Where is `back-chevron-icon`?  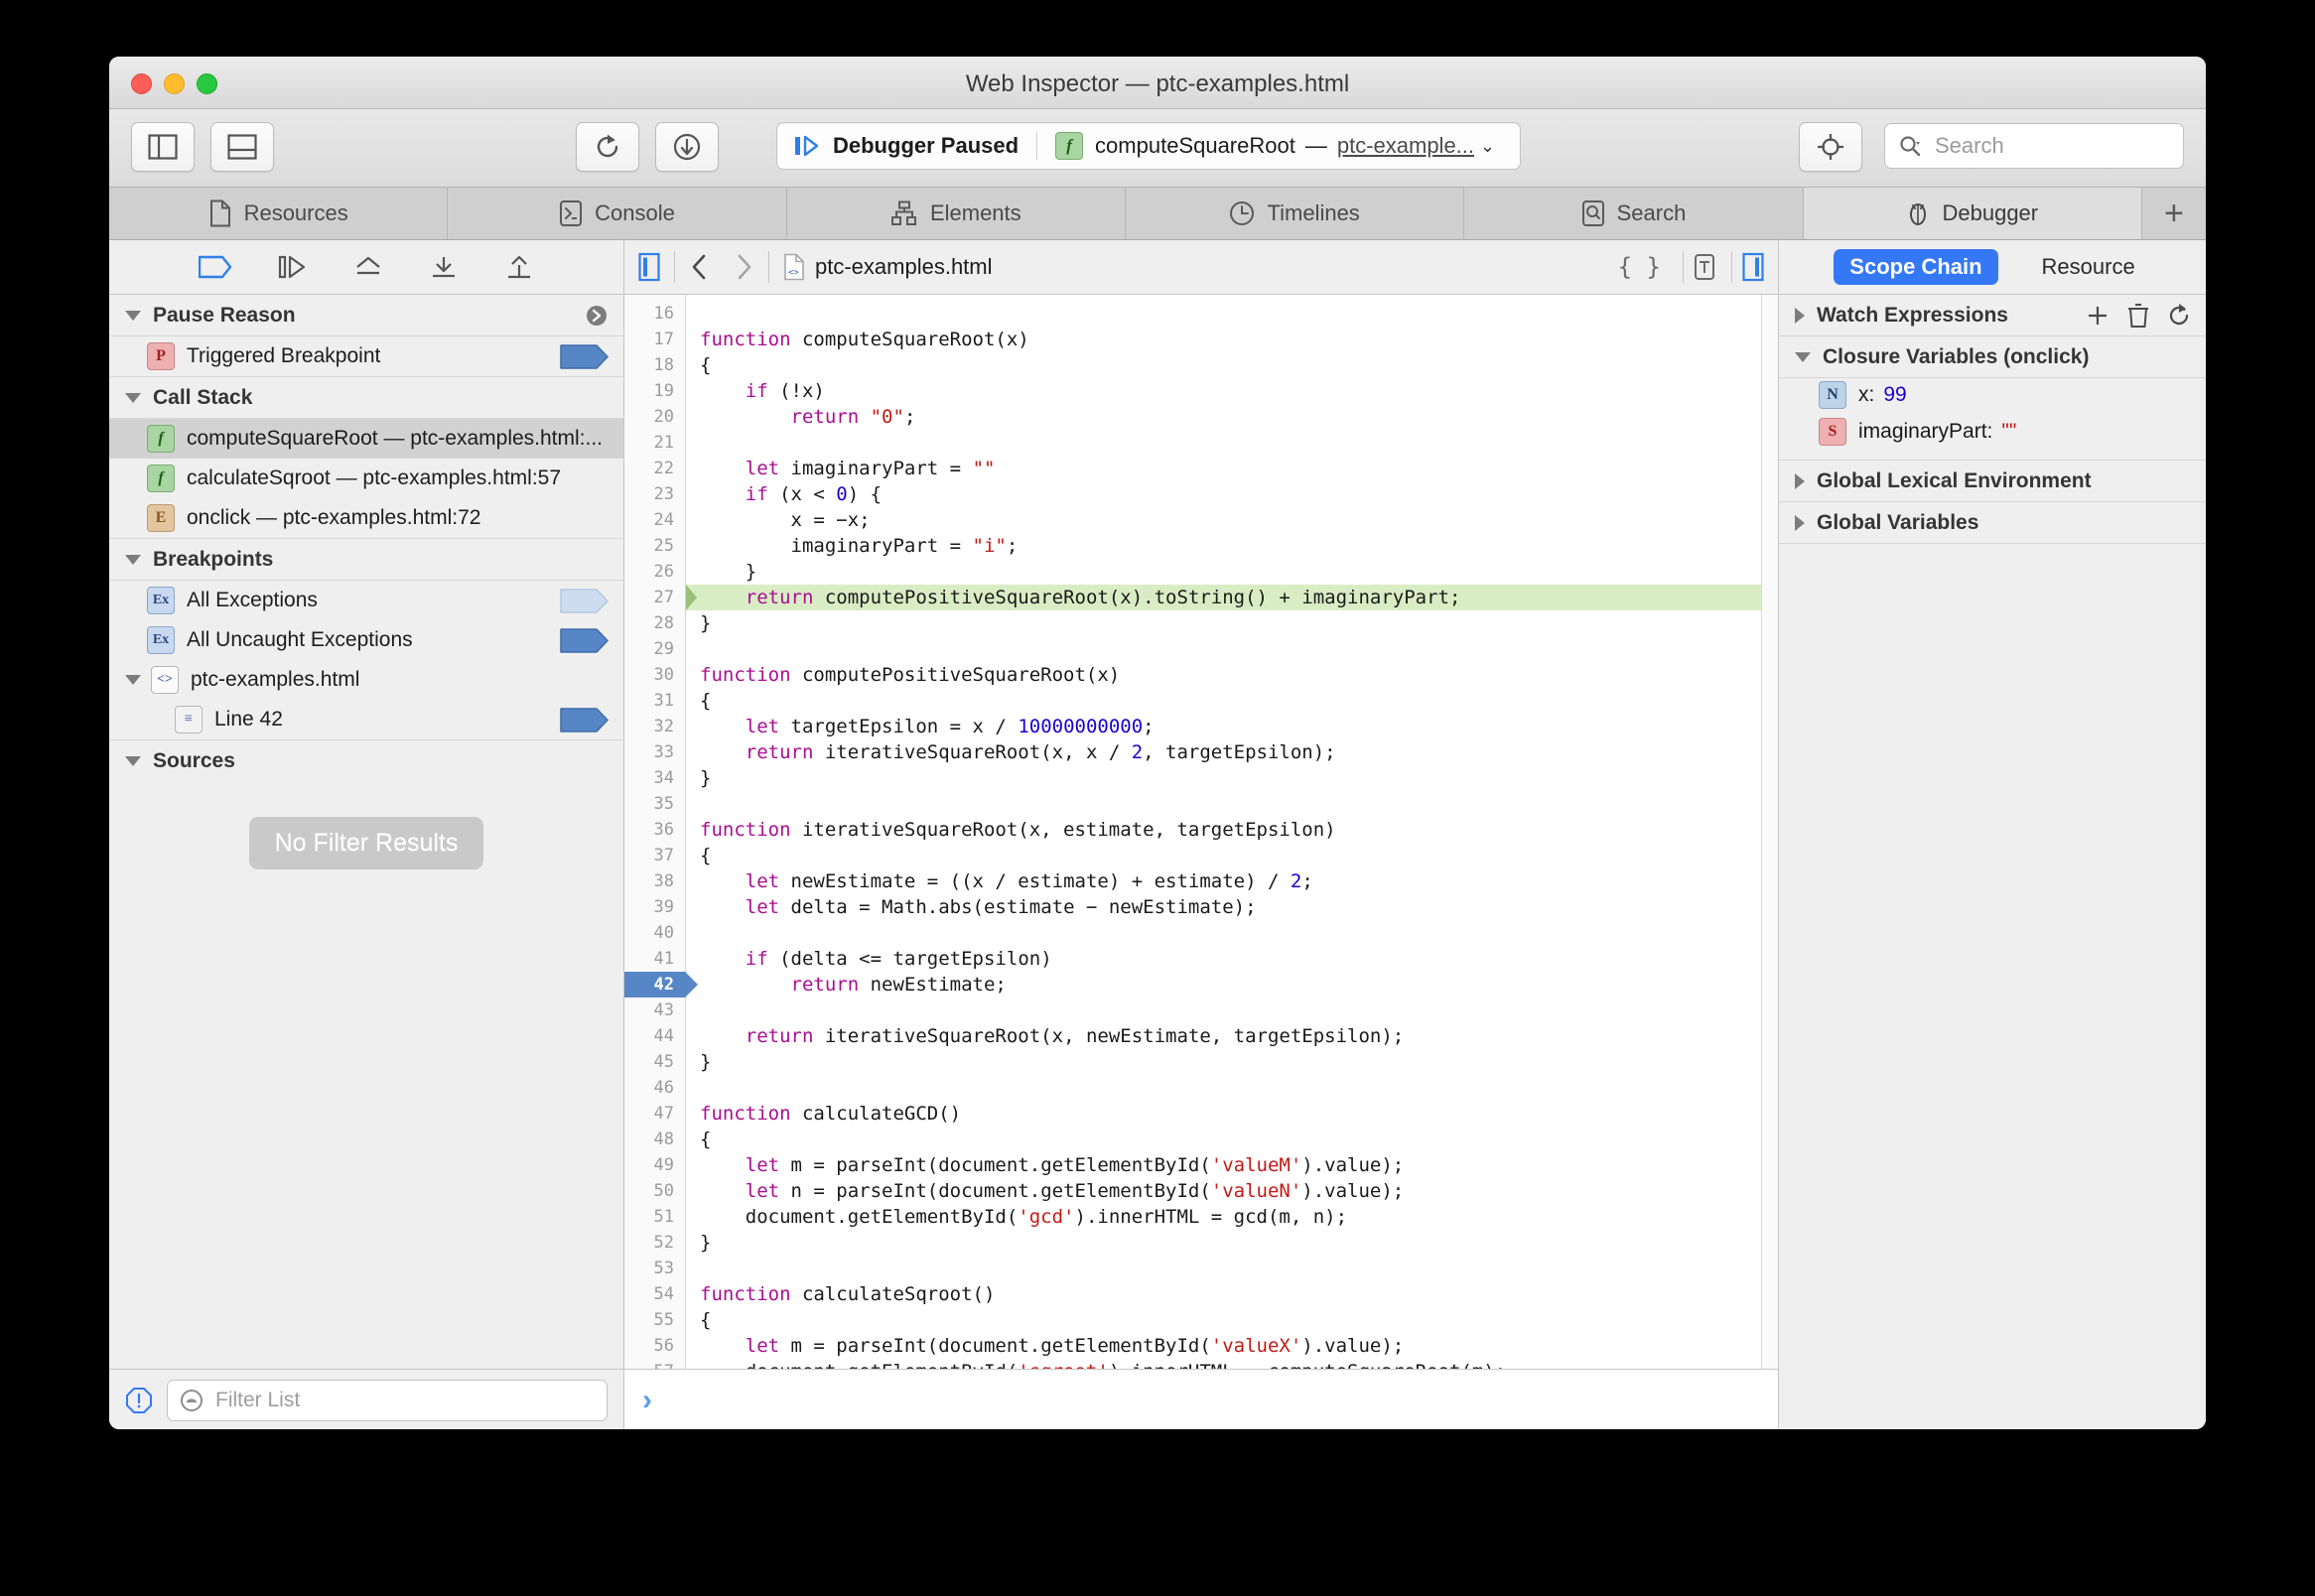 back-chevron-icon is located at coordinates (700, 267).